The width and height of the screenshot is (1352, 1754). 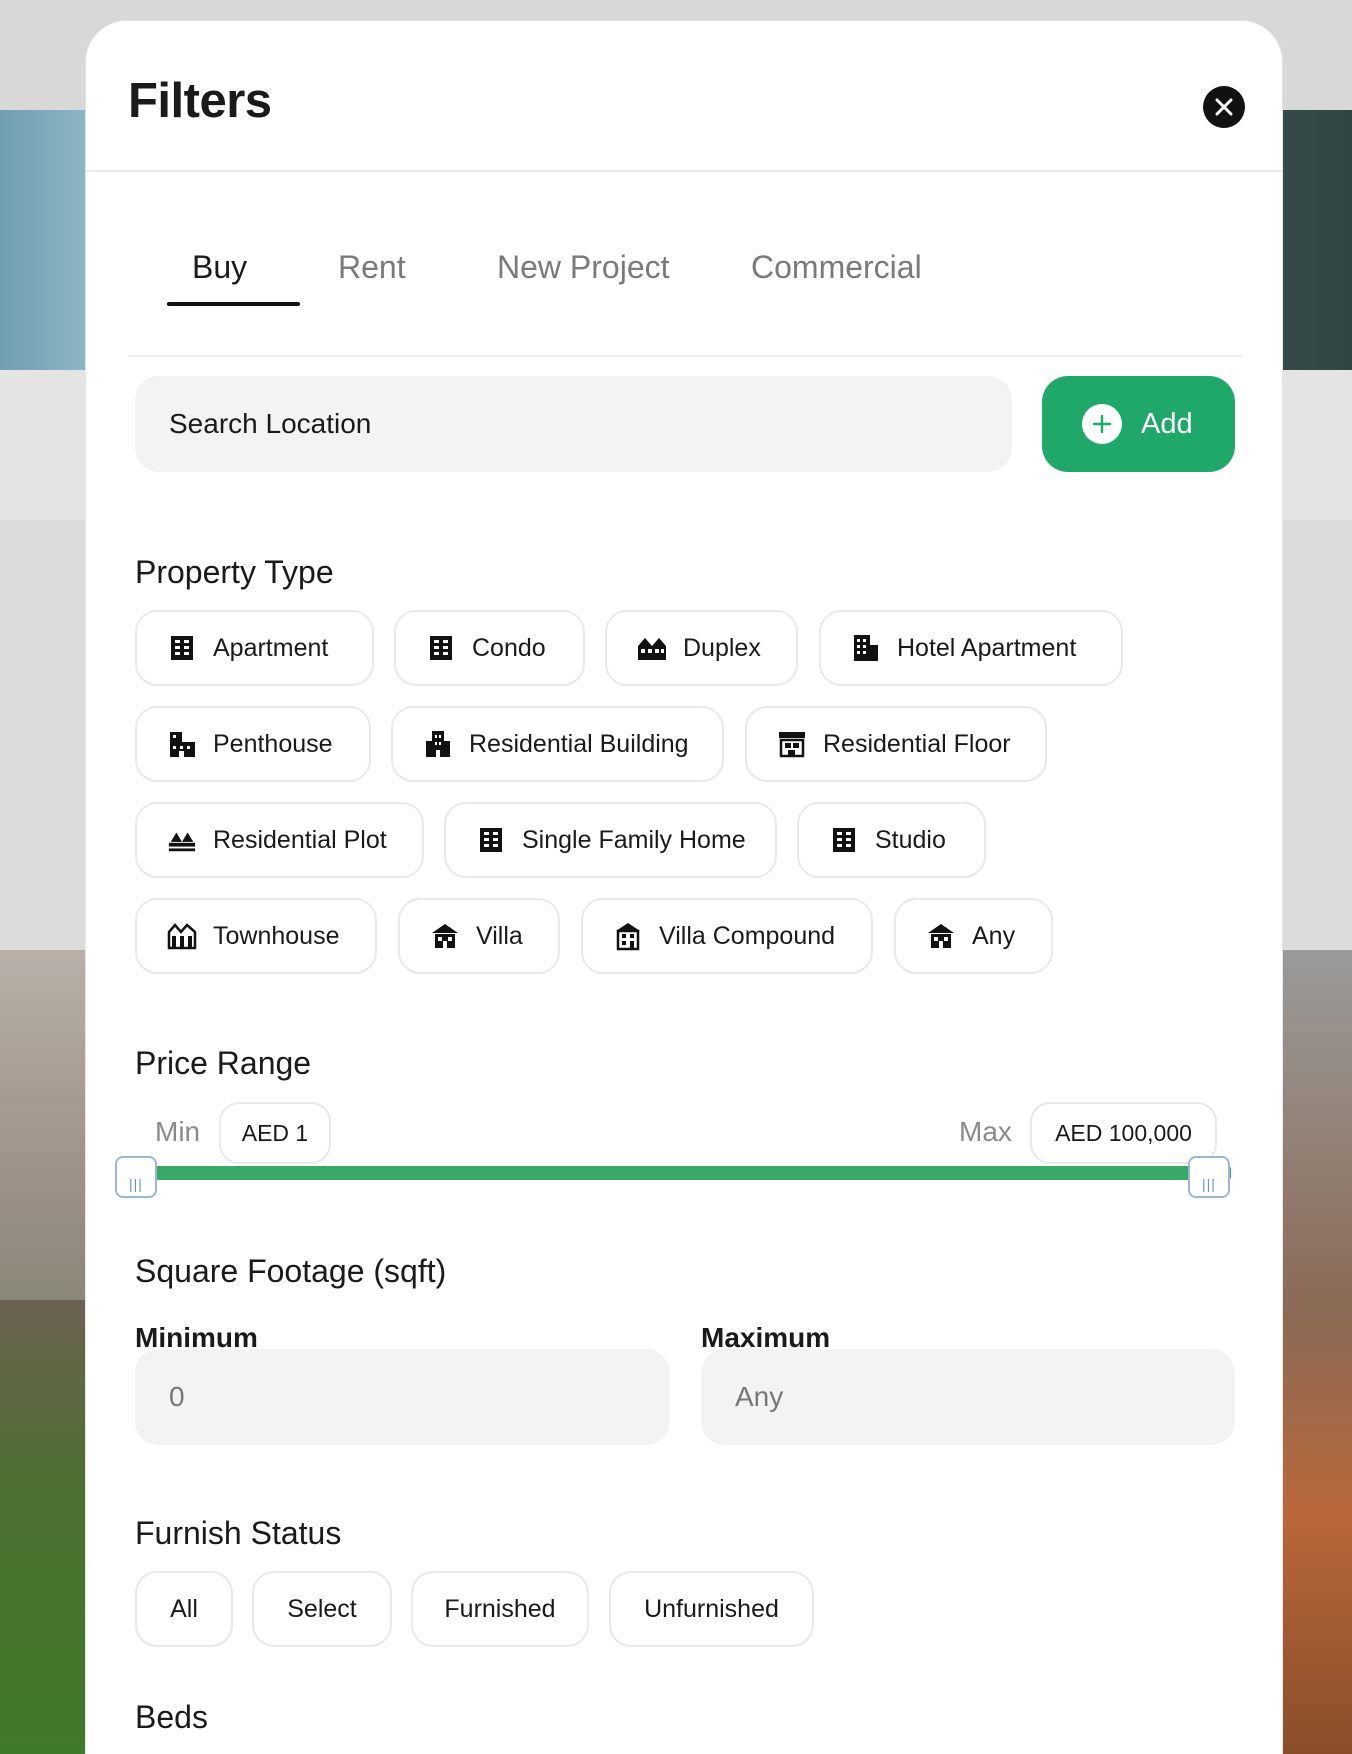 I want to click on chip-label: Residential Plot, so click(x=300, y=839).